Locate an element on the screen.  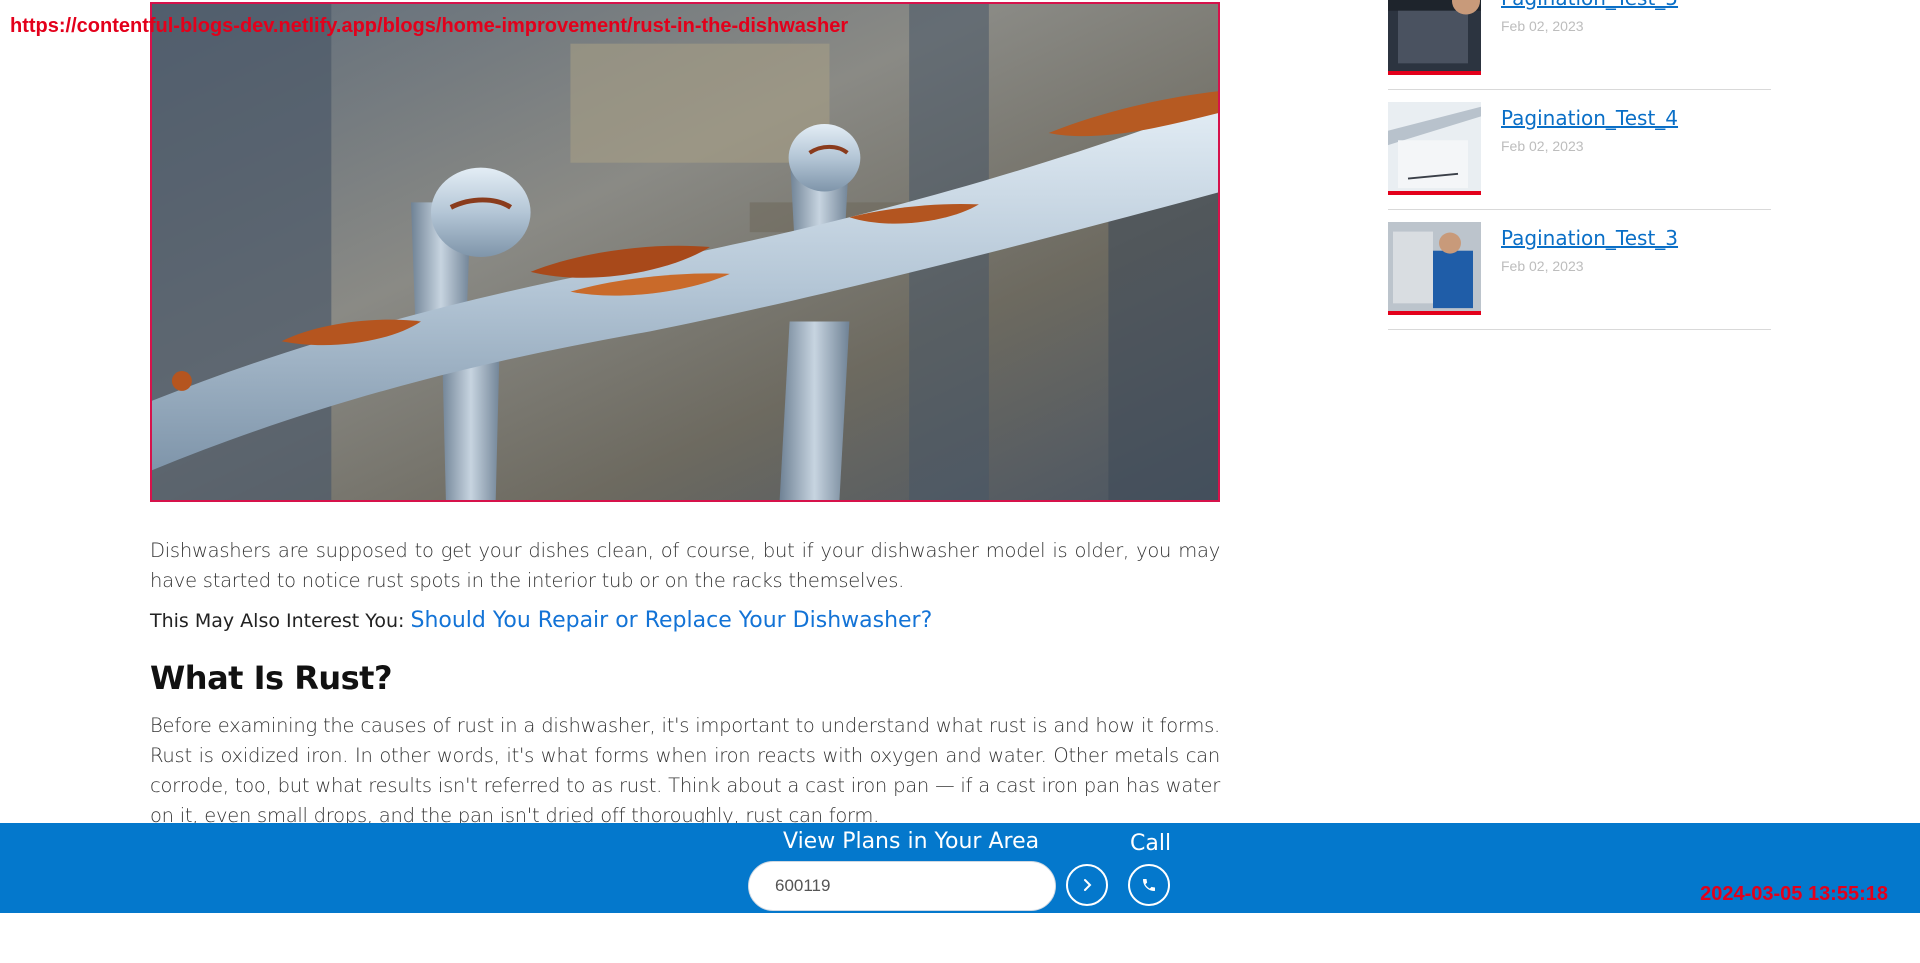
section-heading: What Is Rust? is located at coordinates (271, 678).